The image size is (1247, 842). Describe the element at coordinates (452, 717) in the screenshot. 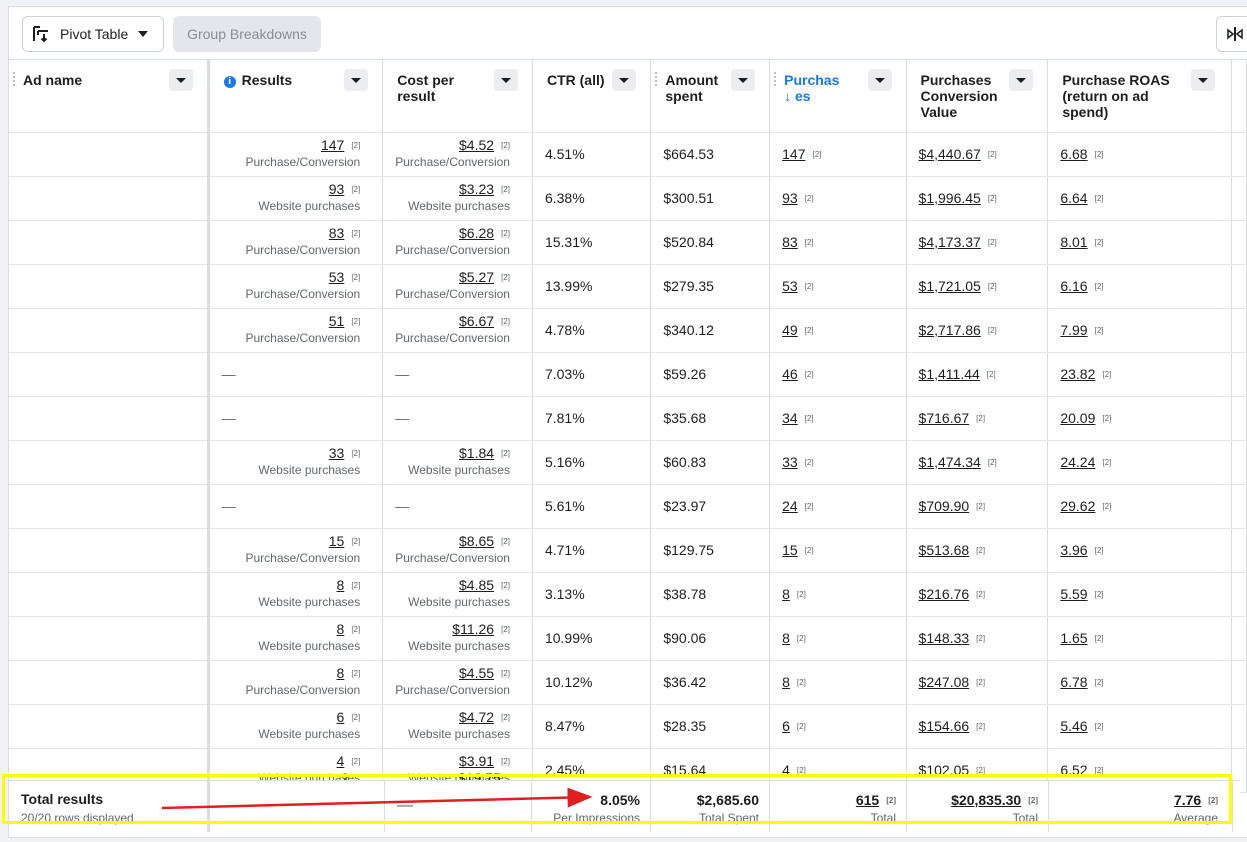

I see `cpr-value: $4.72 [2]` at that location.